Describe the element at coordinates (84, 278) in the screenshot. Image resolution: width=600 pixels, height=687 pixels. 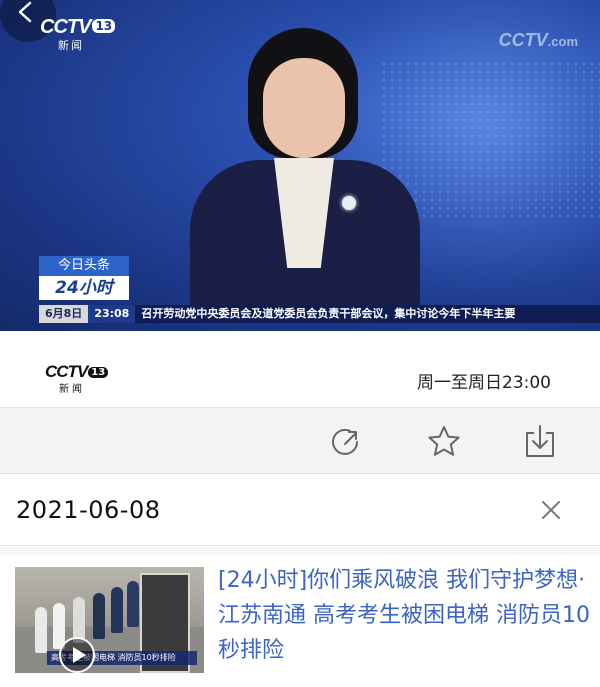
I see `program-tag: 今日头条 24小时` at that location.